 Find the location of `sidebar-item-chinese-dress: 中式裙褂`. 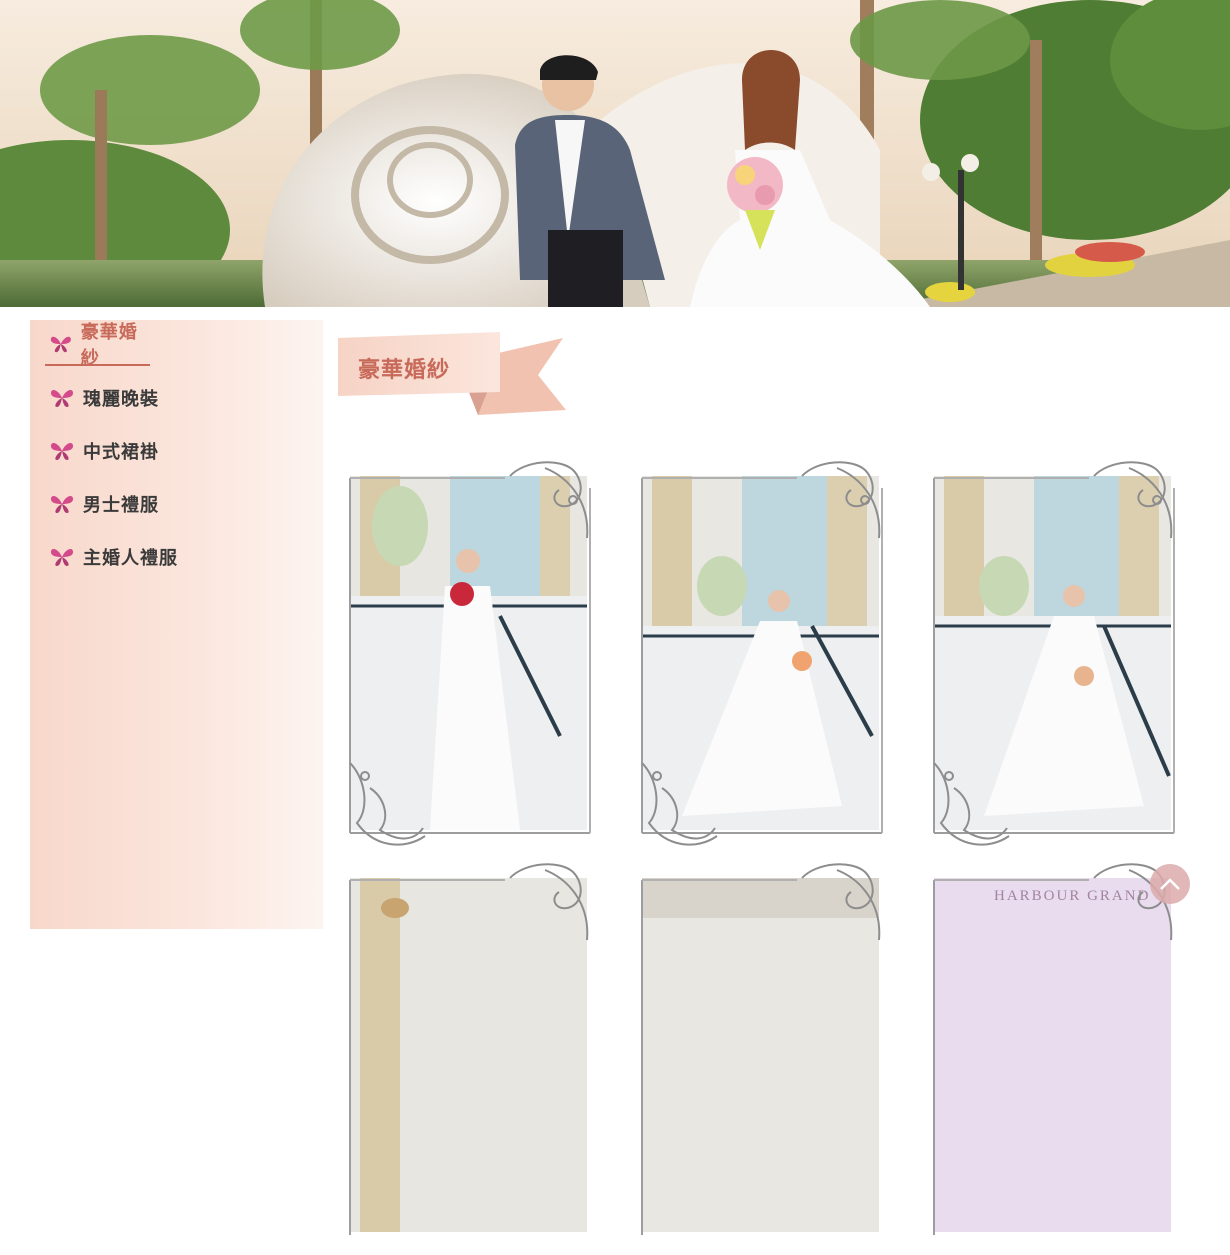

sidebar-item-chinese-dress: 中式裙褂 is located at coordinates (160, 451).